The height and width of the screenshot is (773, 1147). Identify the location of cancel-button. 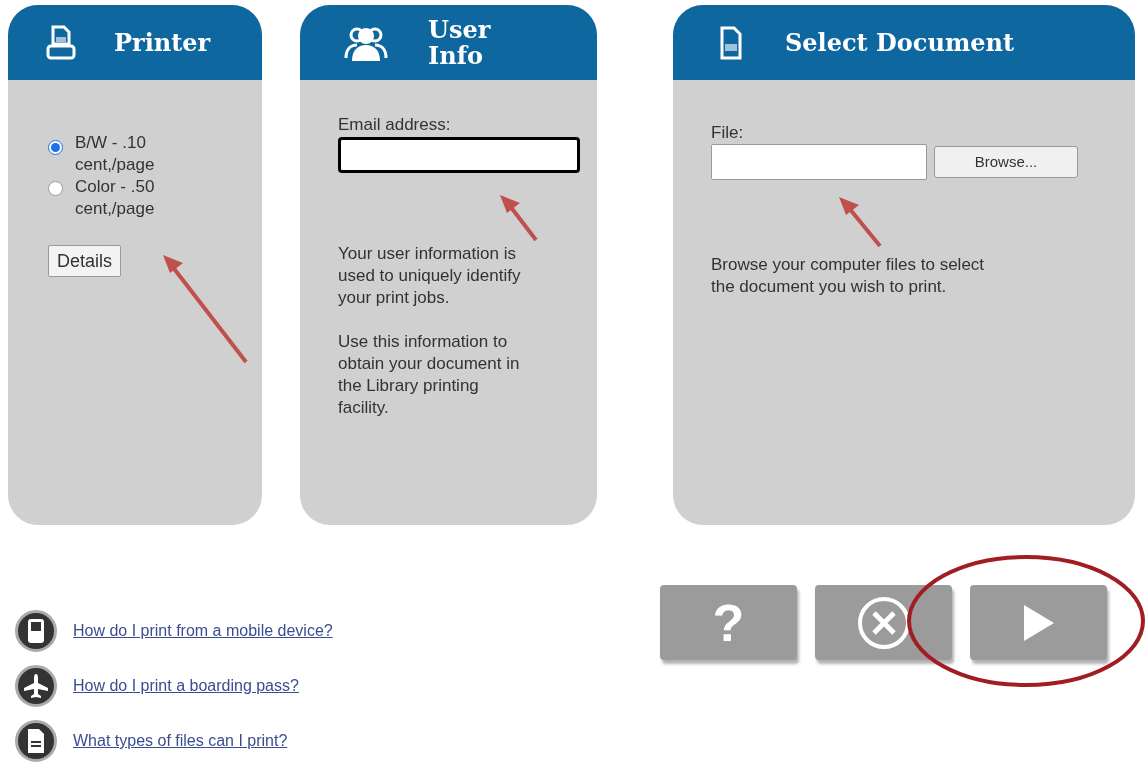
(883, 622).